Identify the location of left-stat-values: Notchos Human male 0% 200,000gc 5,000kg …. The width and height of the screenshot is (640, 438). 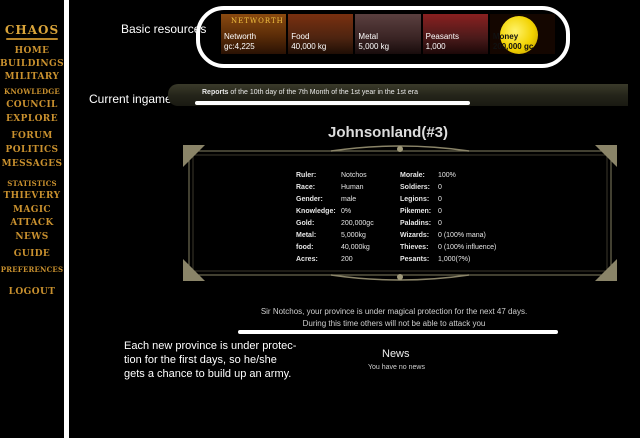
(357, 218).